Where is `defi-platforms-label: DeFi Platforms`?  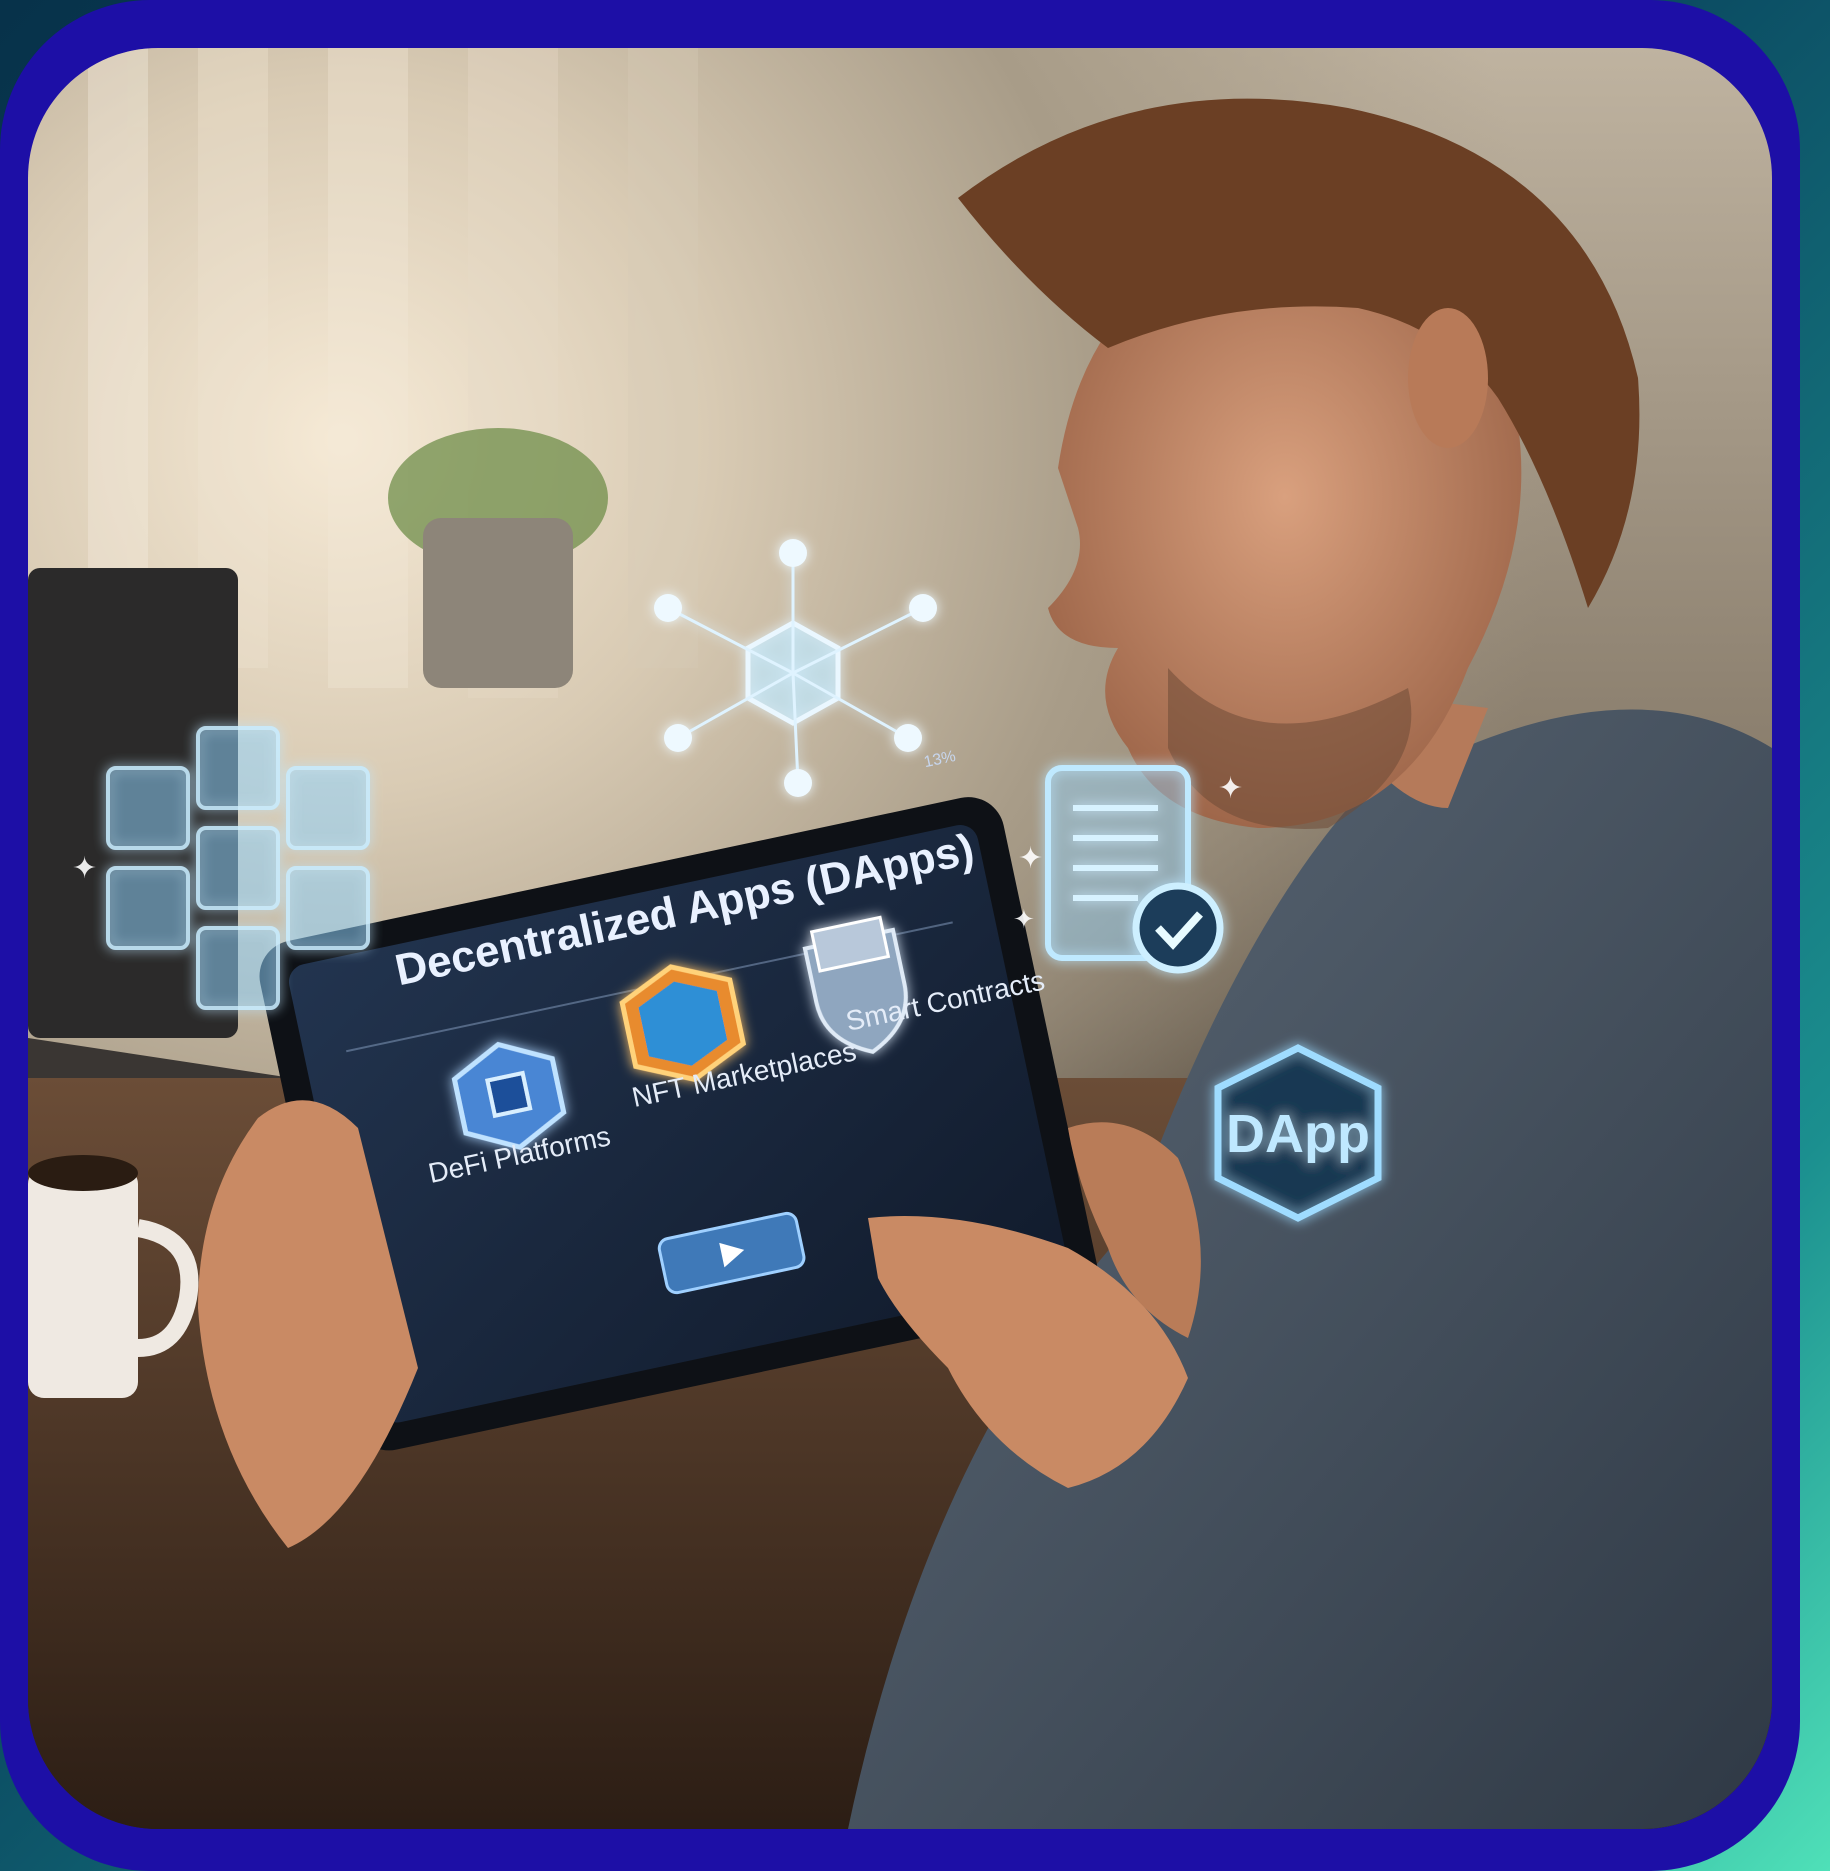 defi-platforms-label: DeFi Platforms is located at coordinates (520, 1155).